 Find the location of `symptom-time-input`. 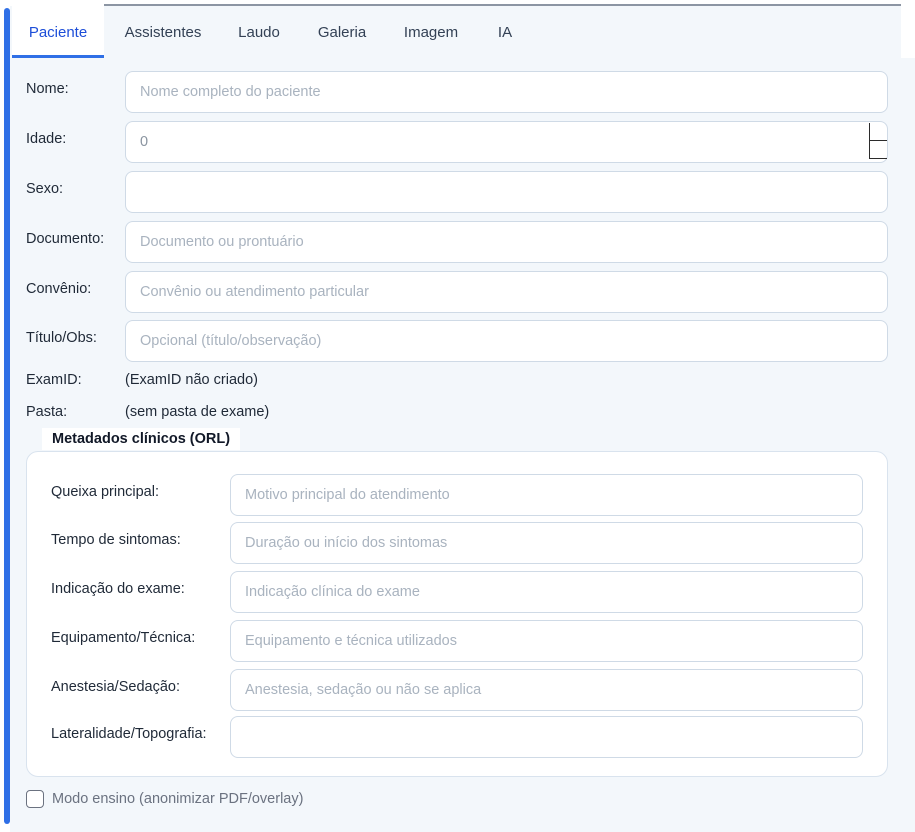

symptom-time-input is located at coordinates (546, 543).